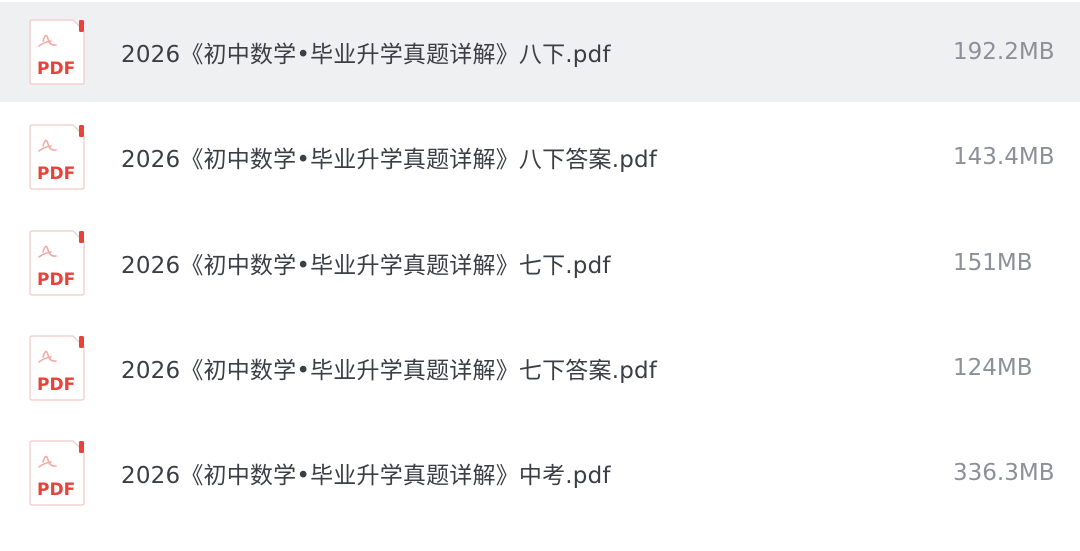 The image size is (1080, 551). Describe the element at coordinates (1004, 473) in the screenshot. I see `file-size: 336.3MB` at that location.